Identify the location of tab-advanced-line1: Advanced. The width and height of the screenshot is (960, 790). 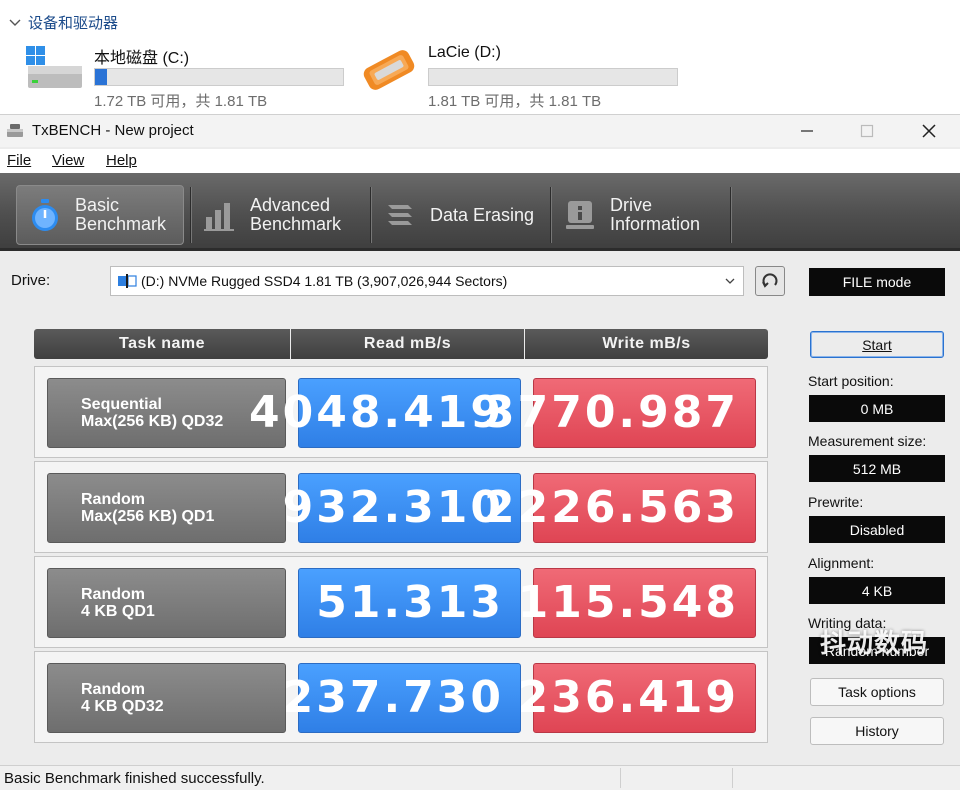
(290, 205).